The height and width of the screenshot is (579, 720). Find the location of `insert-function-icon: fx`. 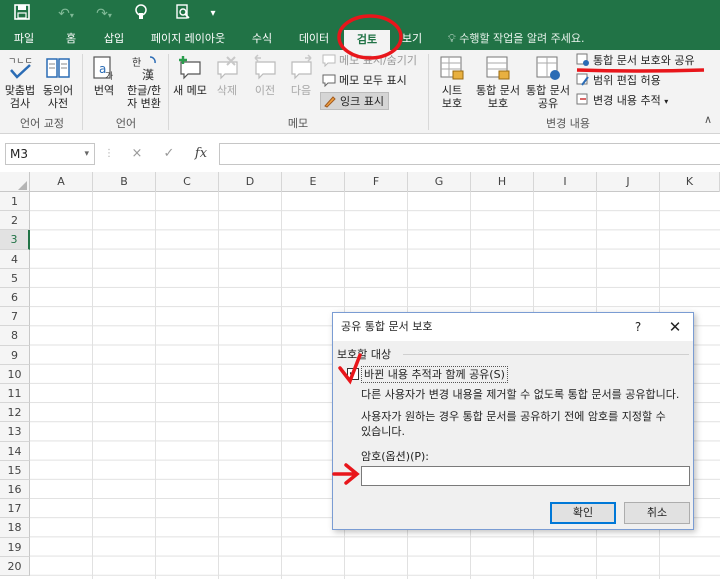

insert-function-icon: fx is located at coordinates (201, 154).